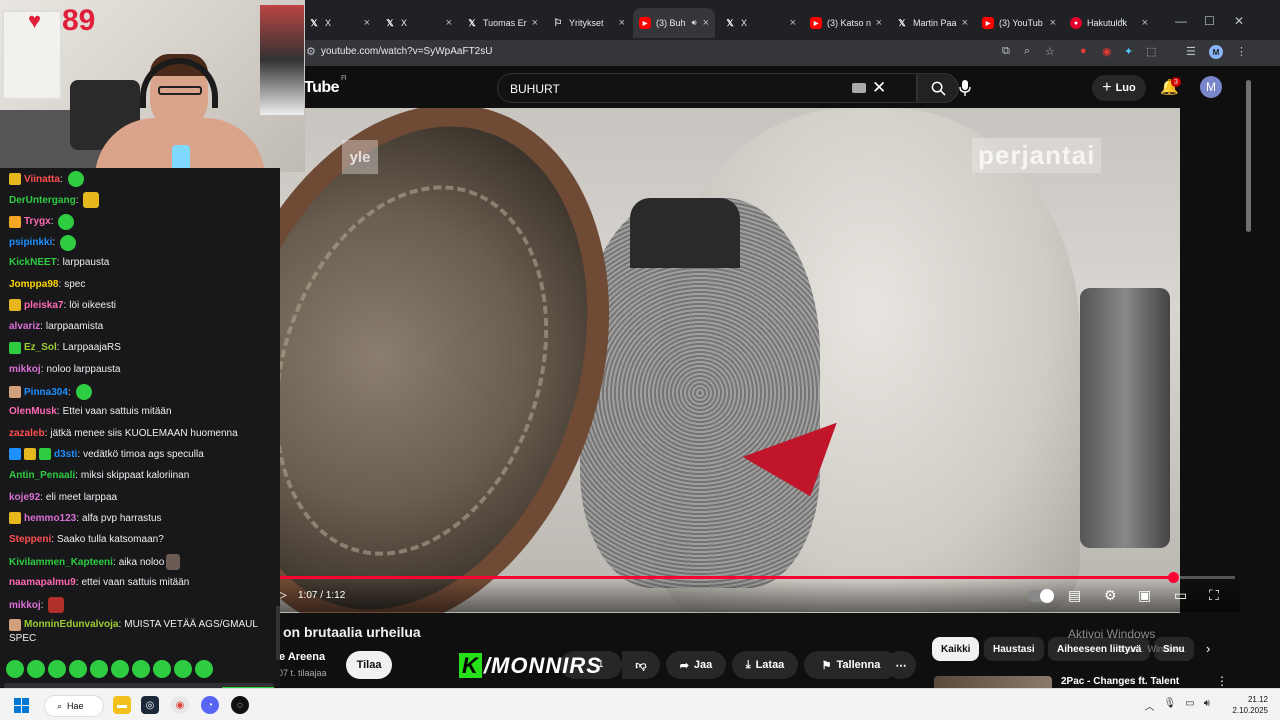  Describe the element at coordinates (42, 200) in the screenshot. I see `chat-username: DerUntergang` at that location.